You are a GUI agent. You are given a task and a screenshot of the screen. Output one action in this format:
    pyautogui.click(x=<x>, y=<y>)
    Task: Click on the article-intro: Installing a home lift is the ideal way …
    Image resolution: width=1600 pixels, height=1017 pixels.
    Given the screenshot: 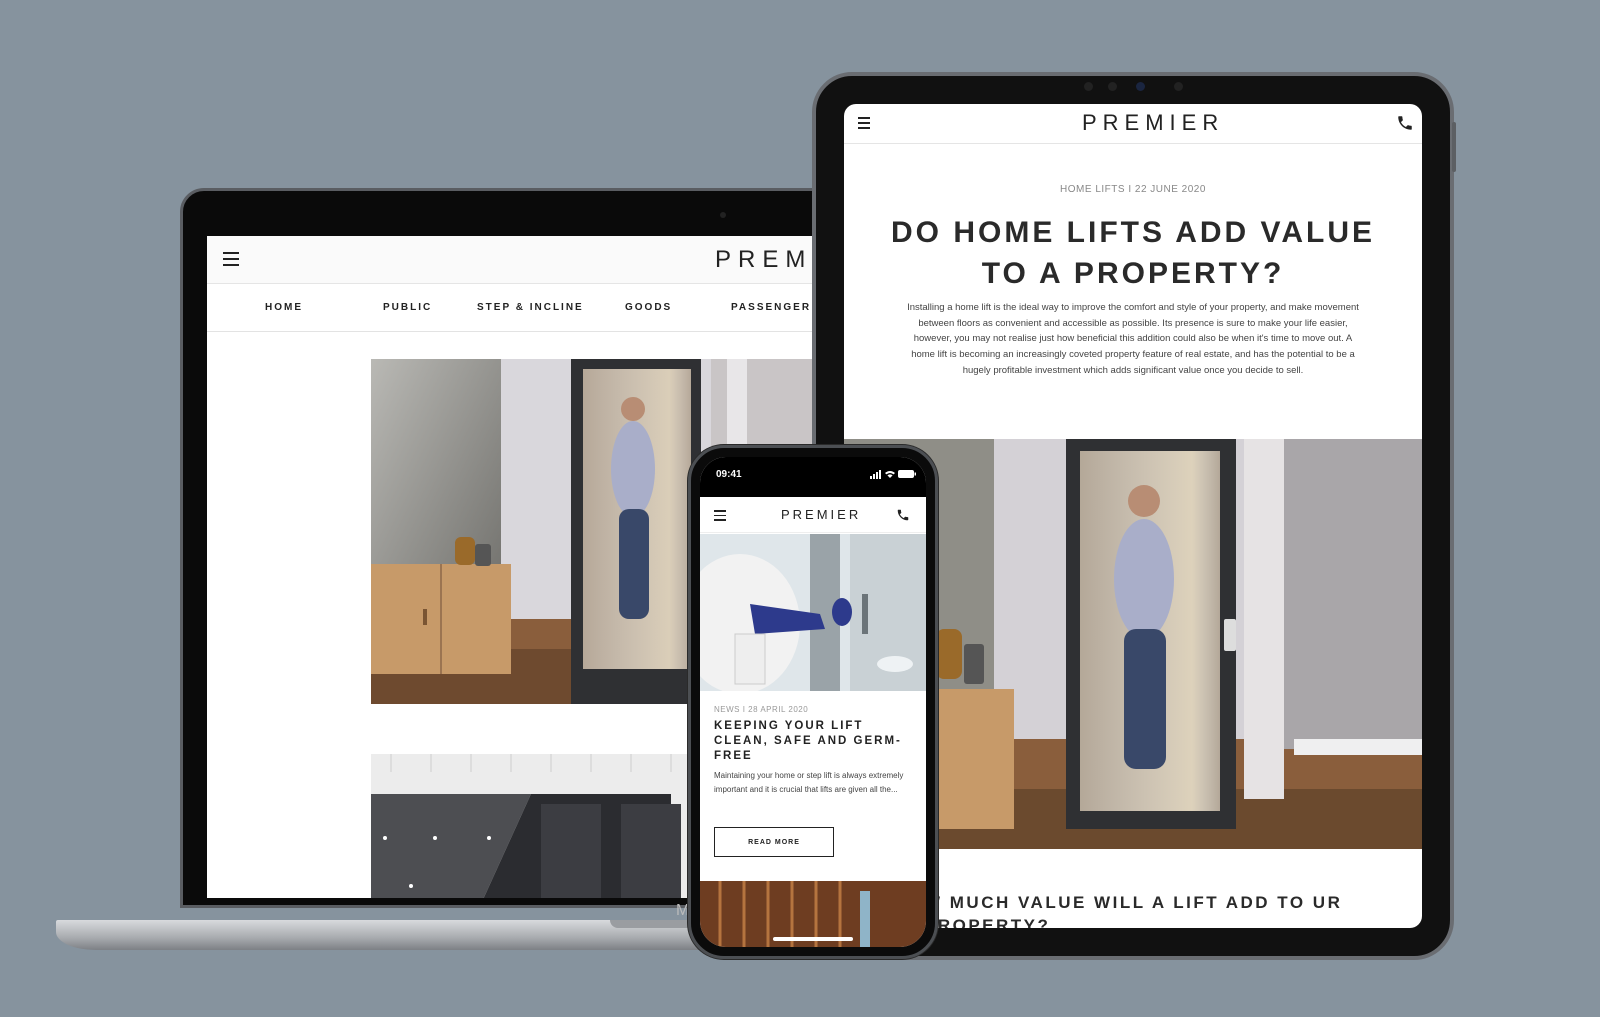 What is the action you would take?
    pyautogui.click(x=1133, y=339)
    